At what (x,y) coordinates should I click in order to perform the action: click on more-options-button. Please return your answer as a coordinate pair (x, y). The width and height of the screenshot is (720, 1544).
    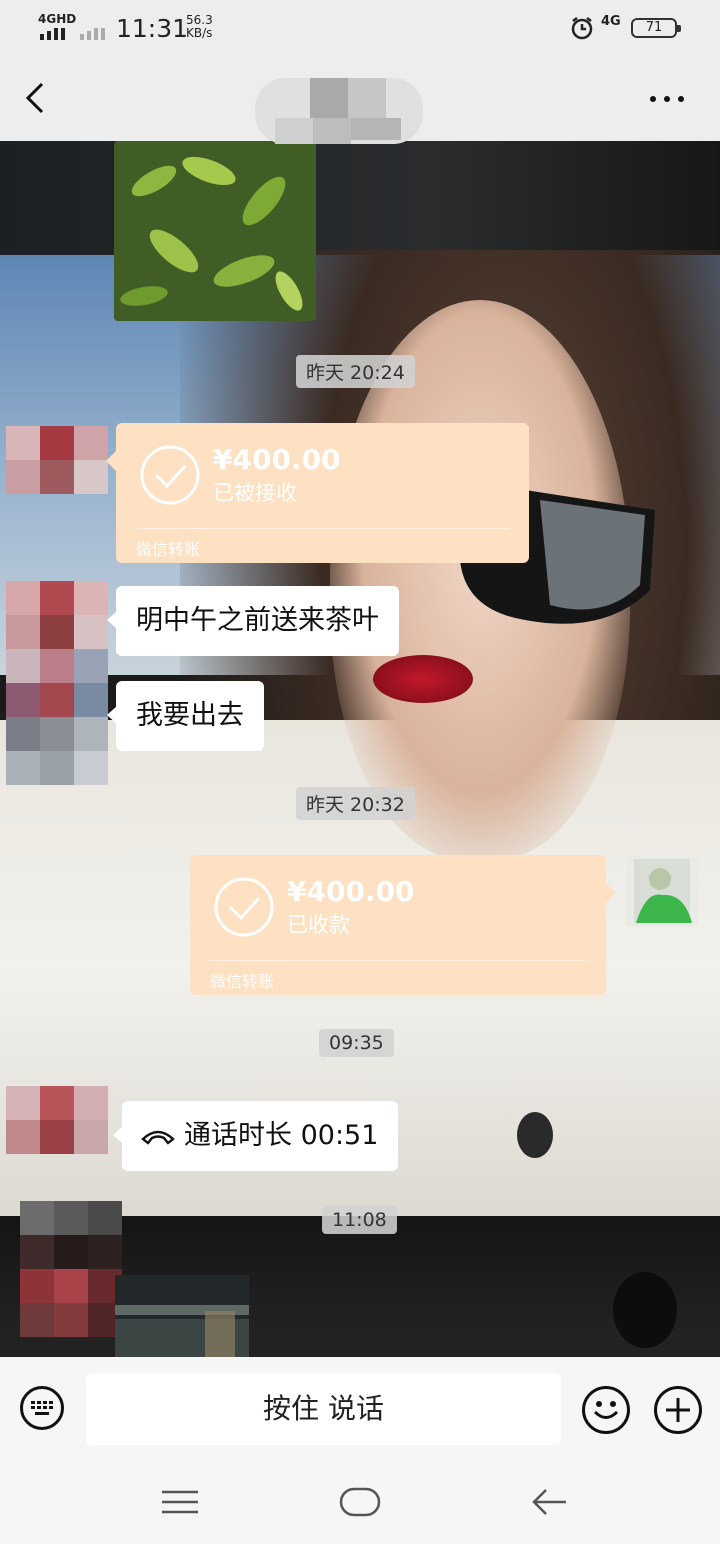
    Looking at the image, I should click on (667, 99).